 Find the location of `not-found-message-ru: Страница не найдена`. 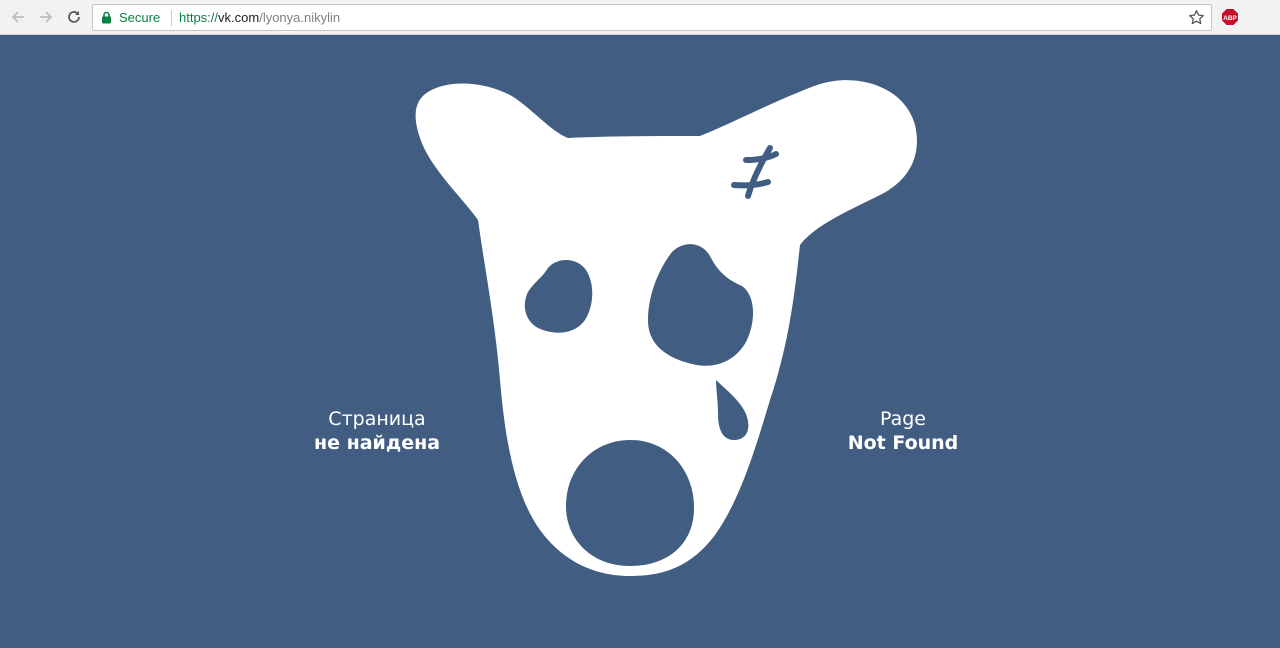

not-found-message-ru: Страница не найдена is located at coordinates (377, 431).